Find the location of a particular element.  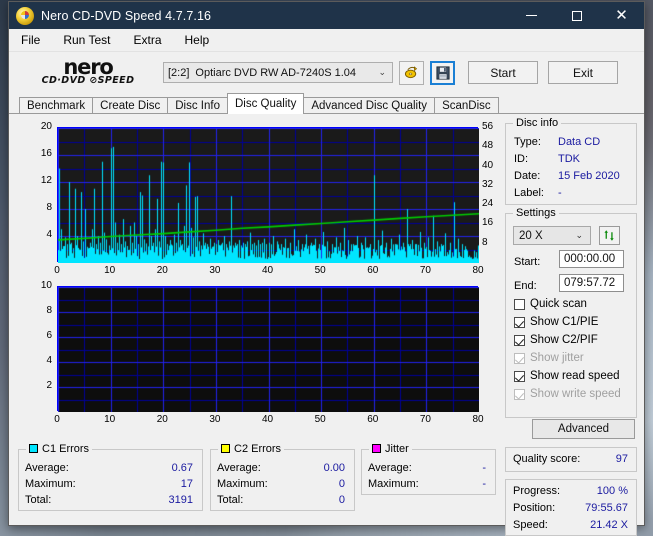

checkbox-label: Show jitter is located at coordinates (557, 358).